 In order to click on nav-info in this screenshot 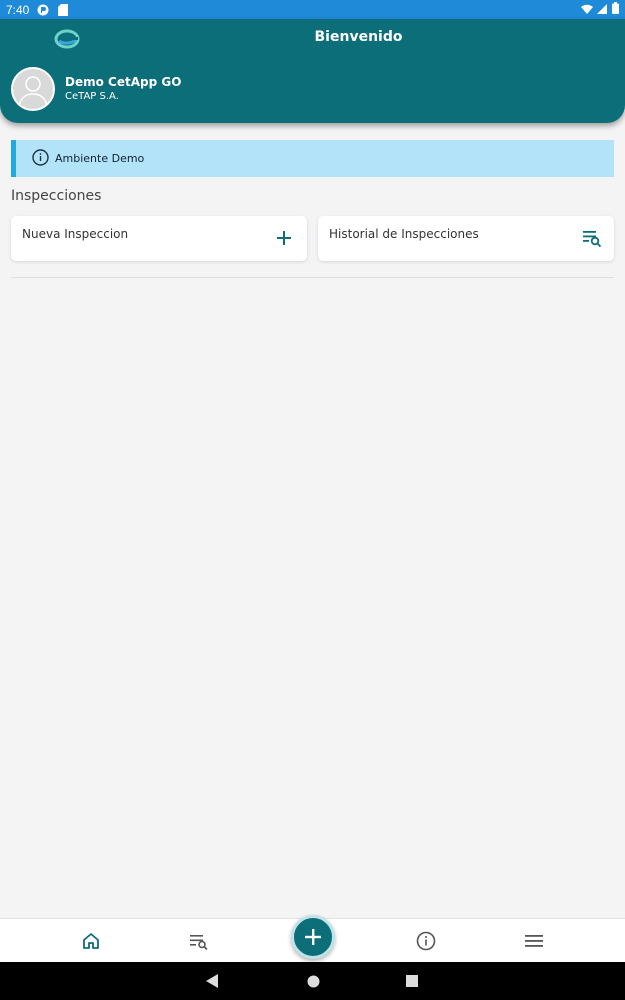, I will do `click(426, 941)`.